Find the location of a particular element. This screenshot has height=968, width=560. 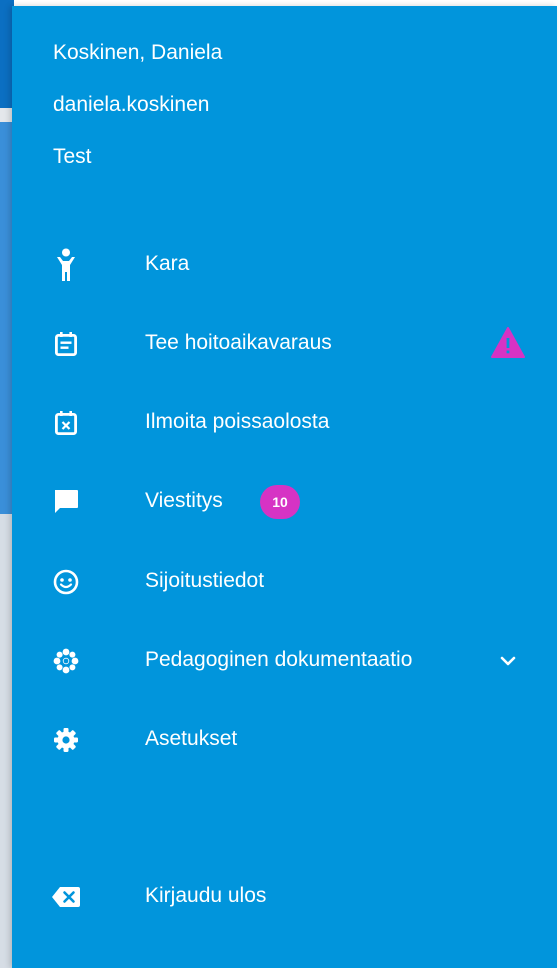

menu-item-pedagogical-documentation: Pedagoginen dokumentaatio is located at coordinates (284, 661).